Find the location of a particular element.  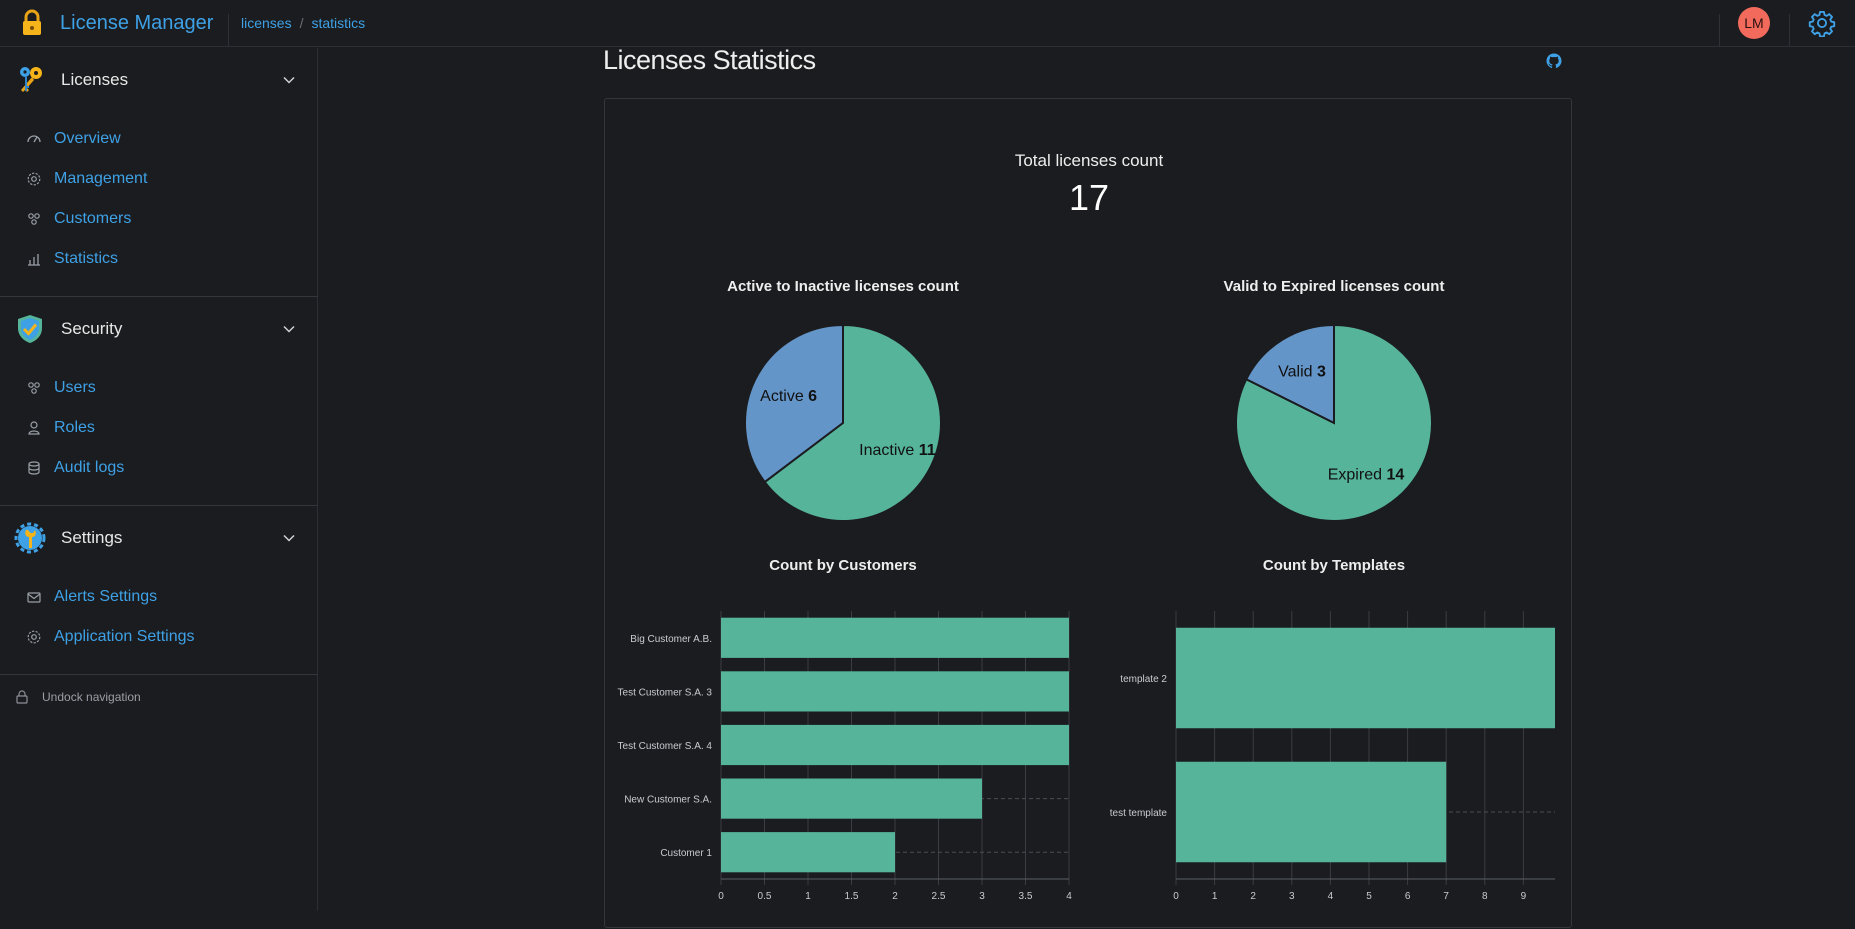

customers-category-label: Big Customer A.B. is located at coordinates (671, 639).